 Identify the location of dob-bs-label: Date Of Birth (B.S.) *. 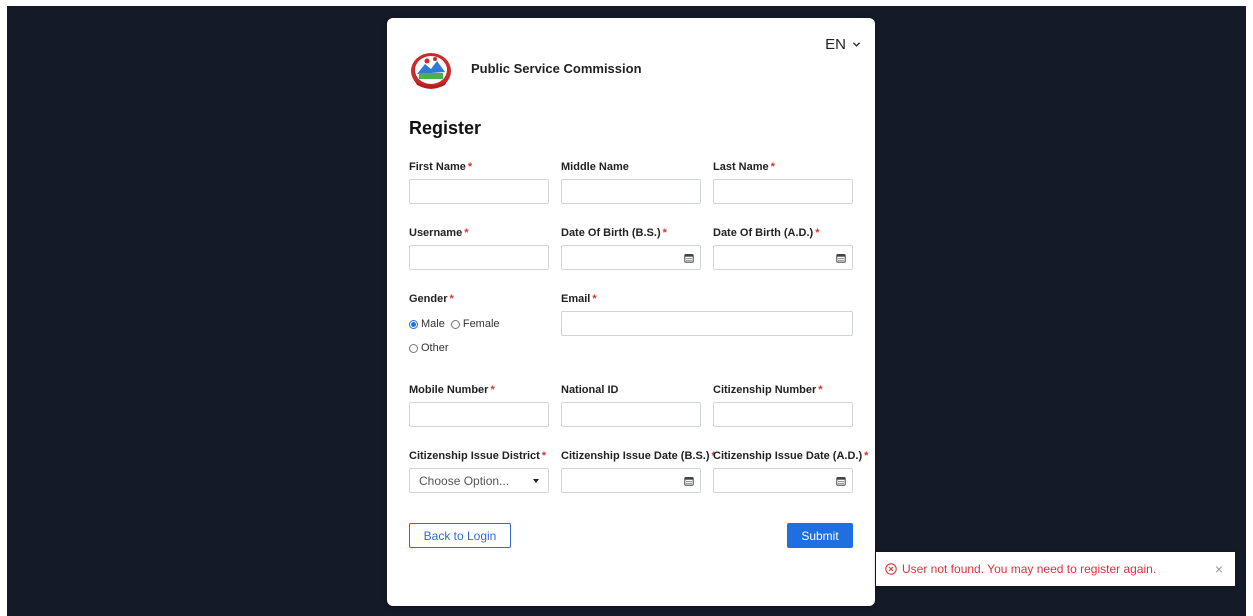
(614, 233).